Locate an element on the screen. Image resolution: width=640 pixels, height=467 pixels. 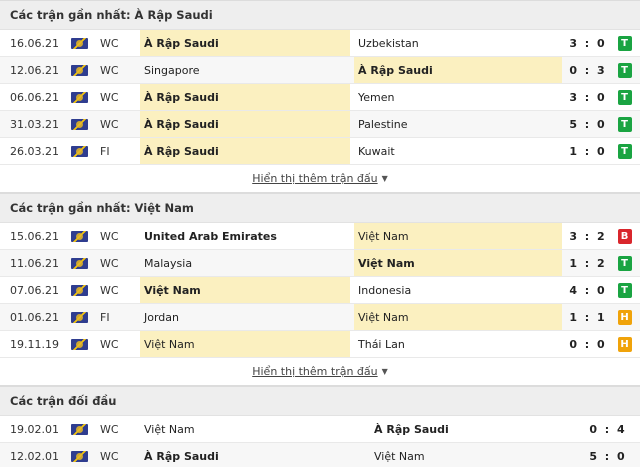
table-row: 12.02.01 WC À Rập Saudi Việt Nam 5 : 0 is located at coordinates (320, 455).